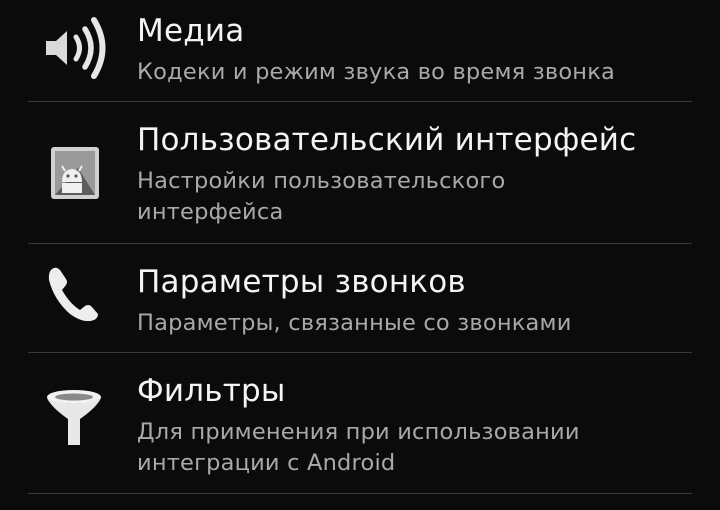 Image resolution: width=720 pixels, height=510 pixels. What do you see at coordinates (354, 323) in the screenshot?
I see `settings-item-subtitle: Параметры, связанные со звонками` at bounding box center [354, 323].